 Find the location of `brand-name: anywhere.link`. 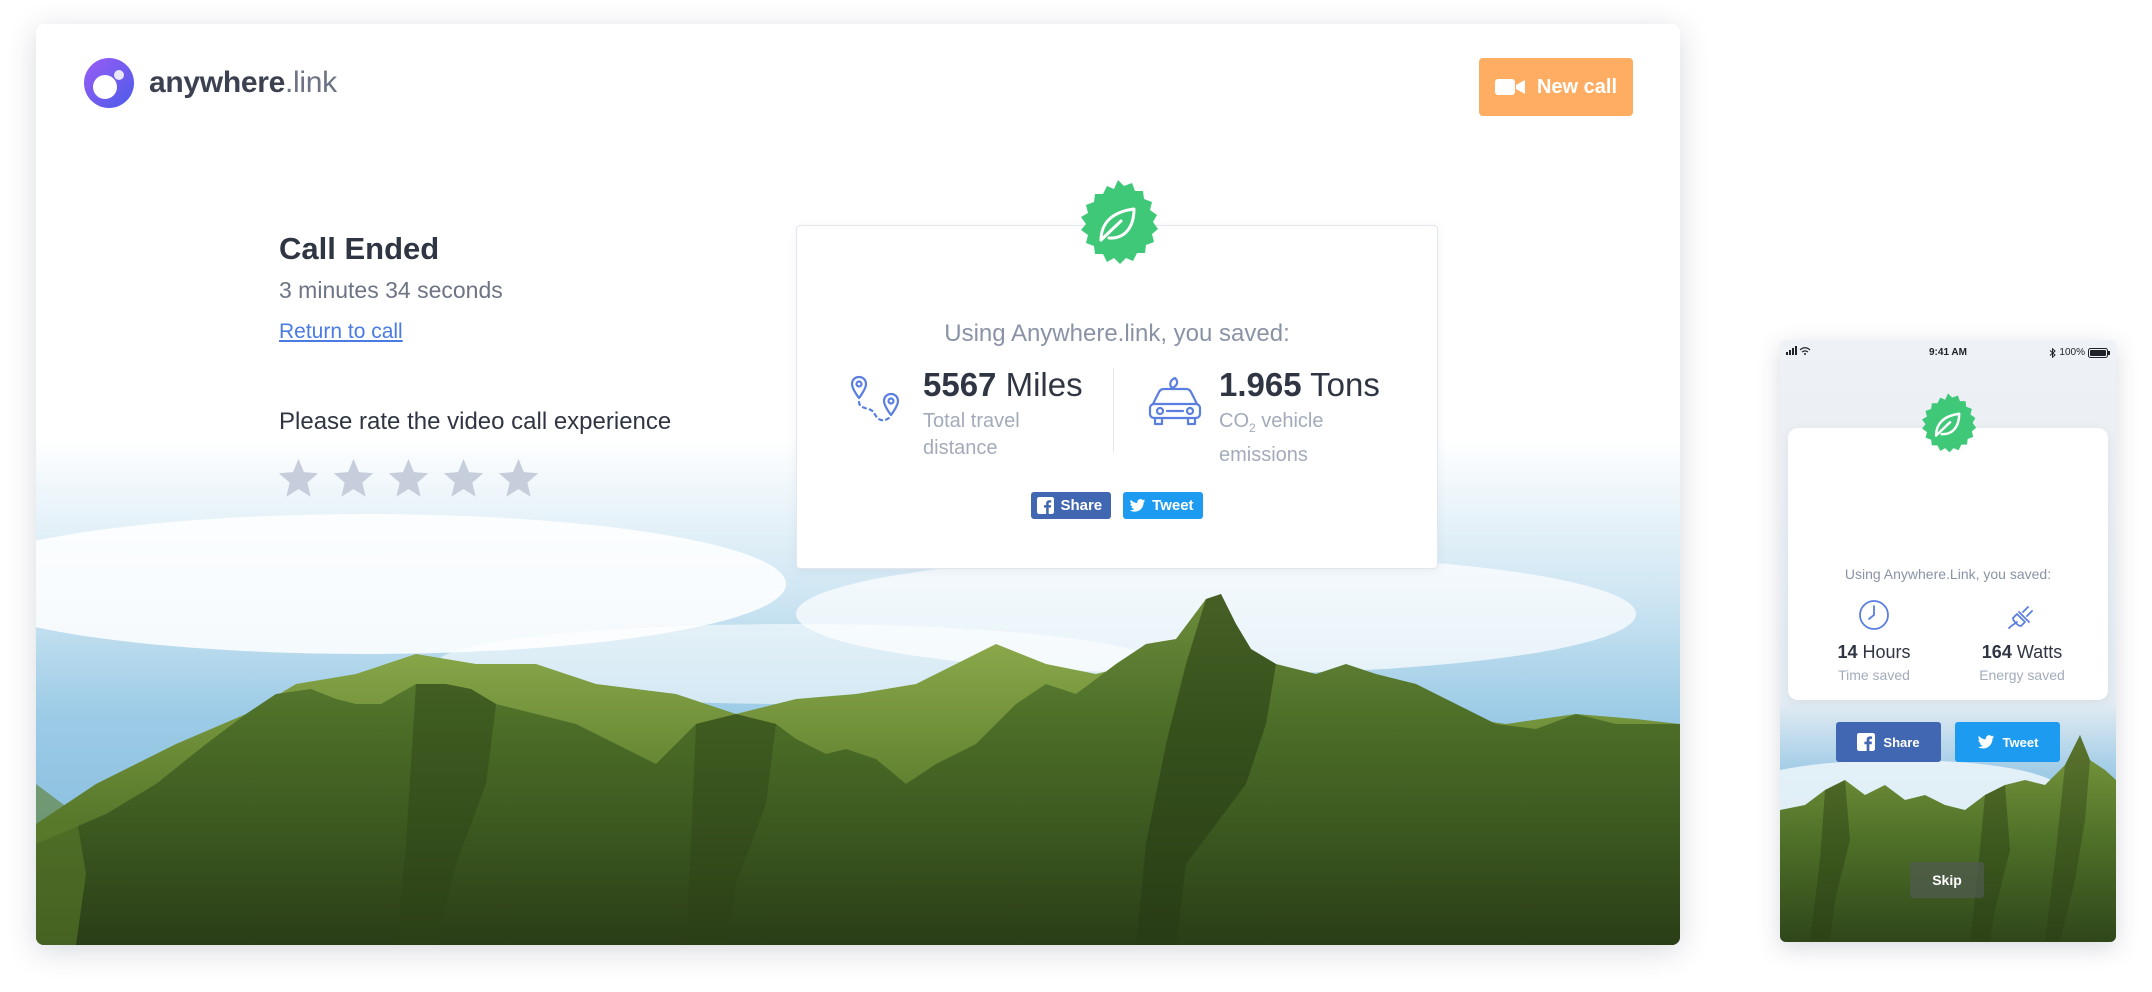

brand-name: anywhere.link is located at coordinates (243, 82).